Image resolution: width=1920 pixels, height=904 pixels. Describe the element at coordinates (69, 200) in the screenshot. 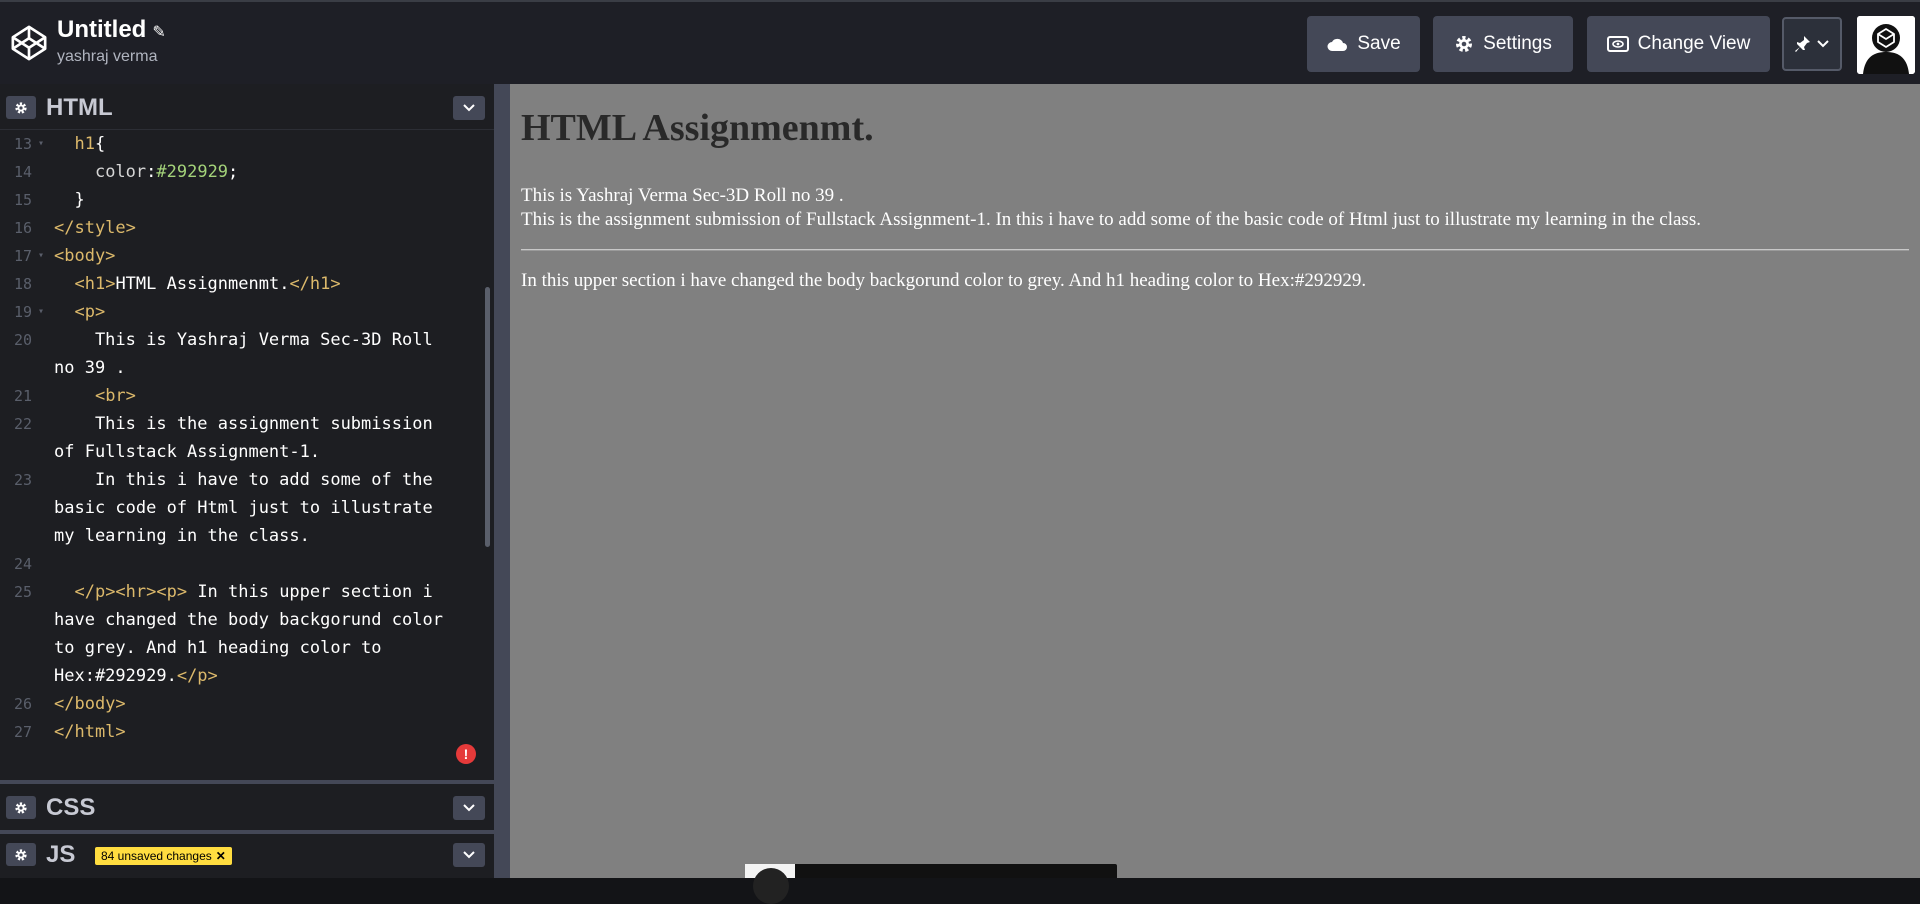

I see `code-line: }` at that location.